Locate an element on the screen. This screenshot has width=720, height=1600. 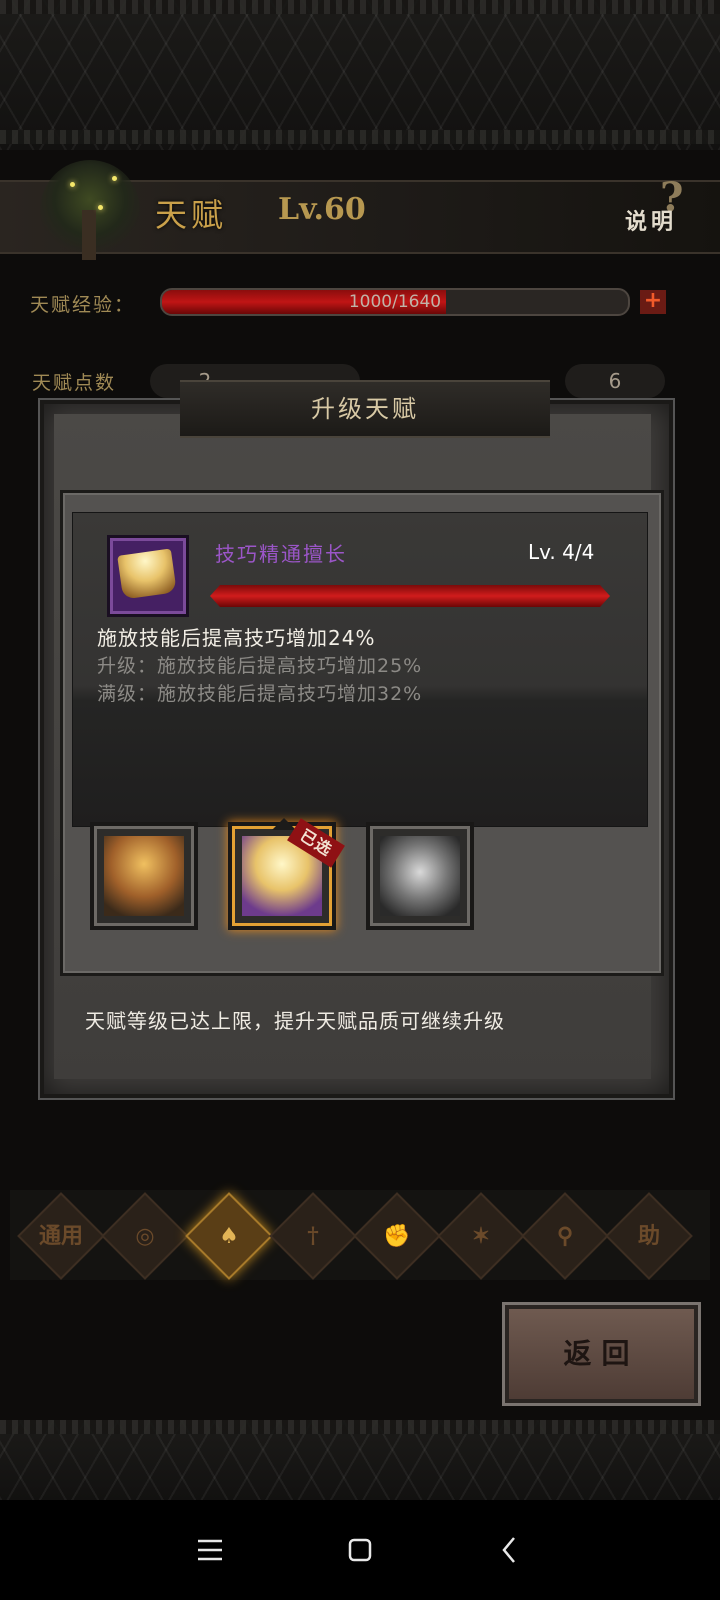
menu-icon is located at coordinates (210, 1550).